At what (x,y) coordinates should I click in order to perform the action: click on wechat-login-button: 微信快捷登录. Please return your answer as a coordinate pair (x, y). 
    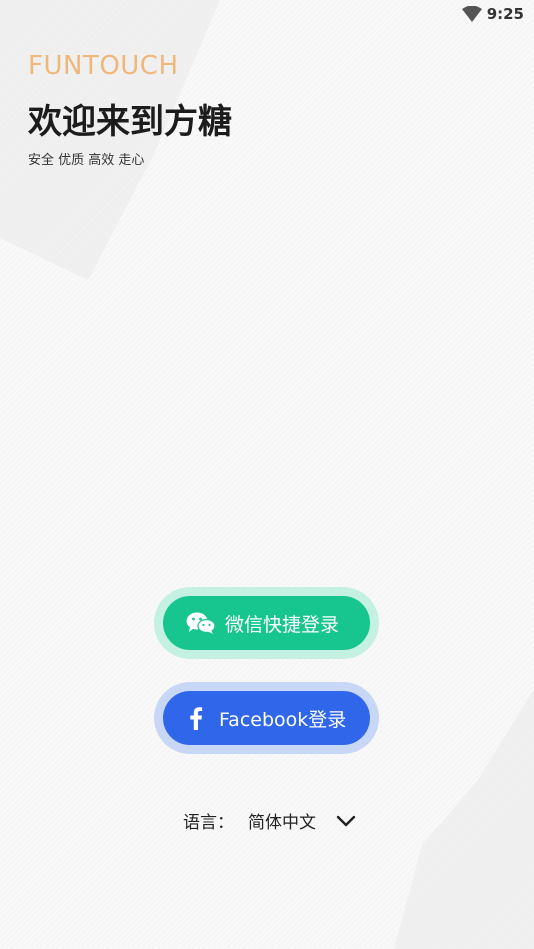
    Looking at the image, I should click on (266, 623).